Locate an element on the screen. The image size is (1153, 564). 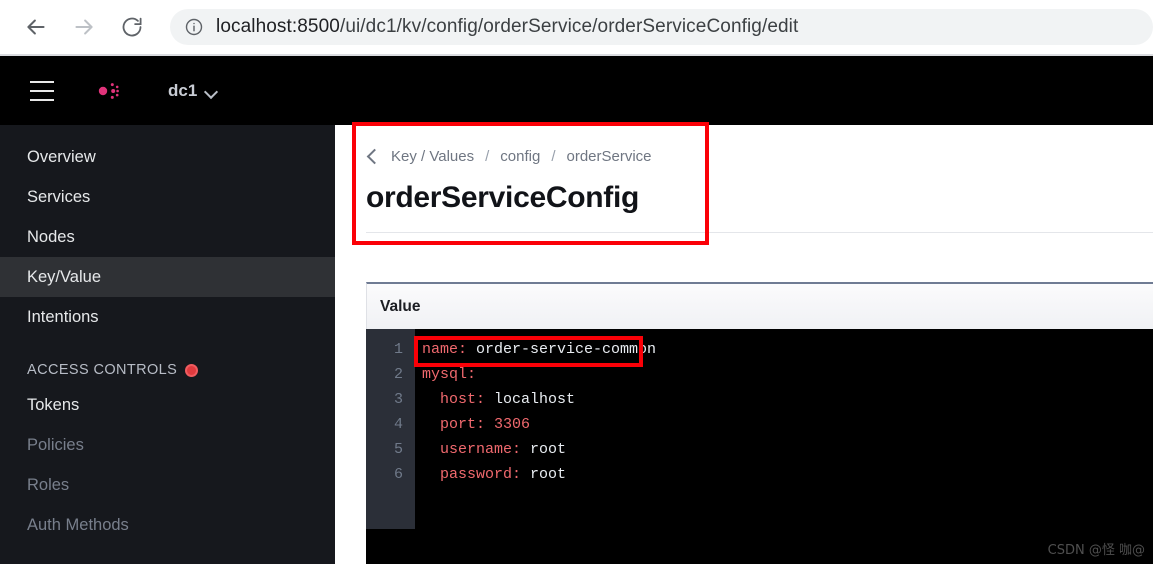
browser-reload-button is located at coordinates (132, 27).